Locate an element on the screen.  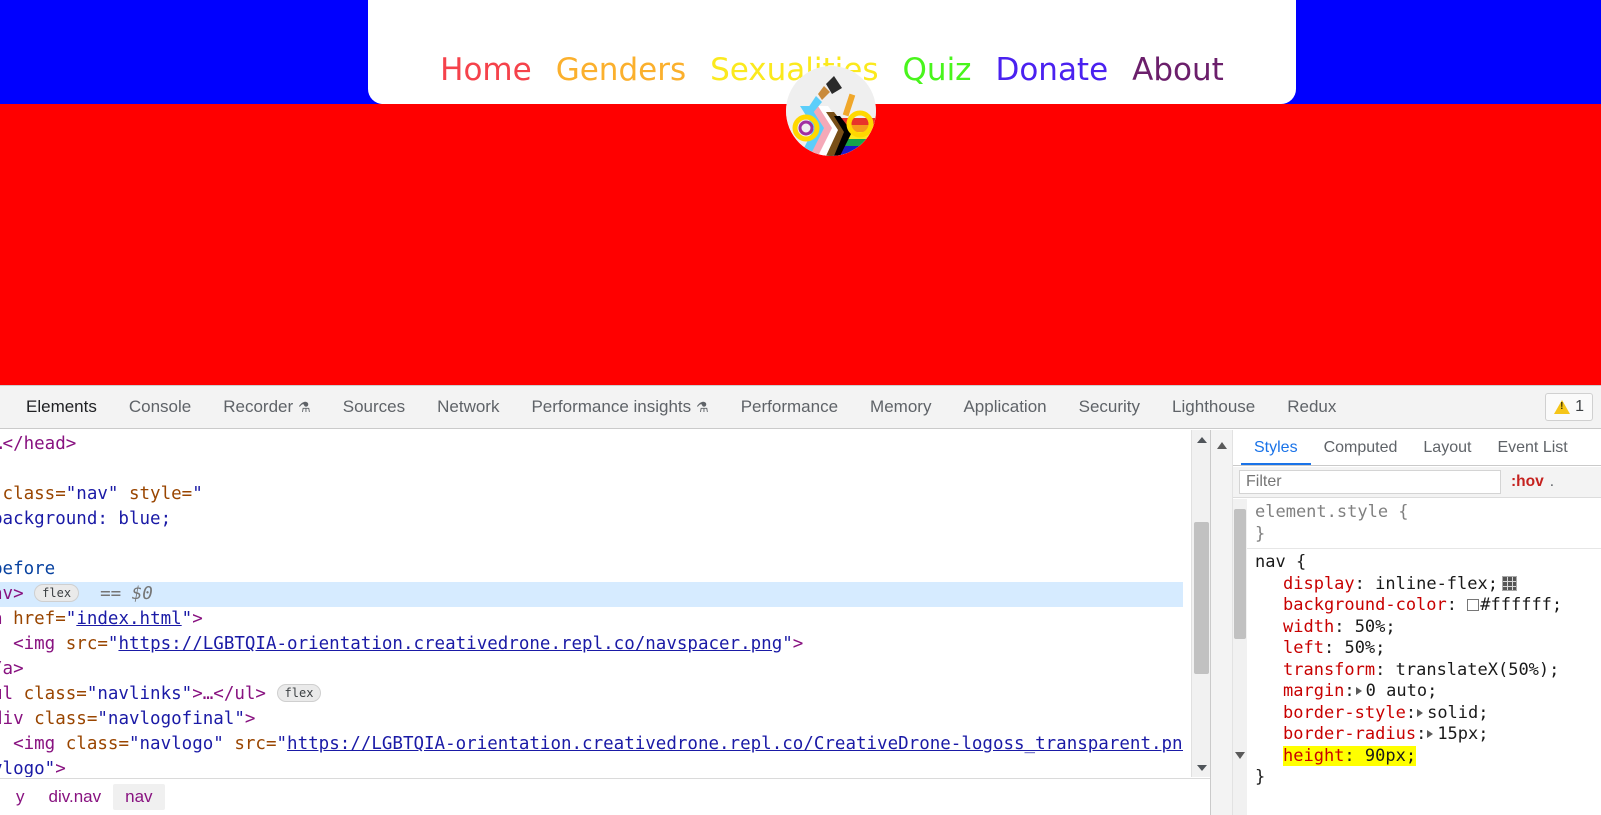
devtools-tab-performance-insights: Performance insights ⚗ is located at coordinates (619, 407).